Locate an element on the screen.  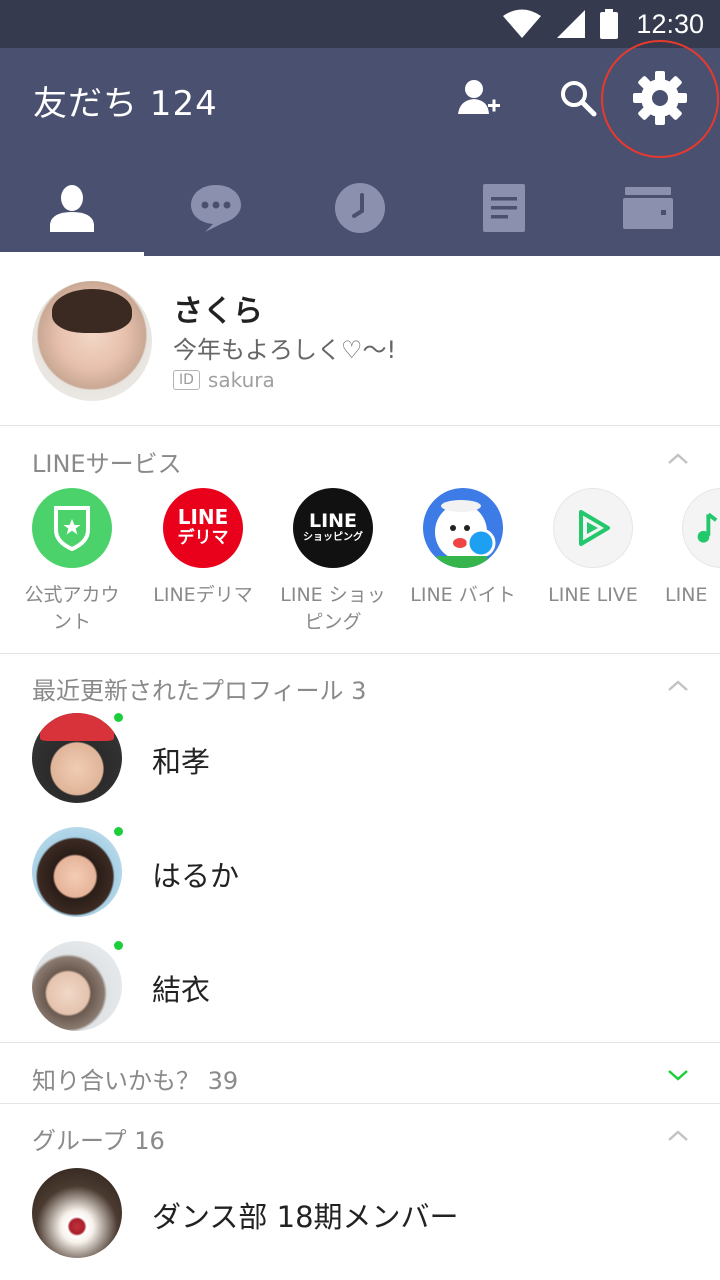
service-label: LINE LIVE is located at coordinates (593, 595).